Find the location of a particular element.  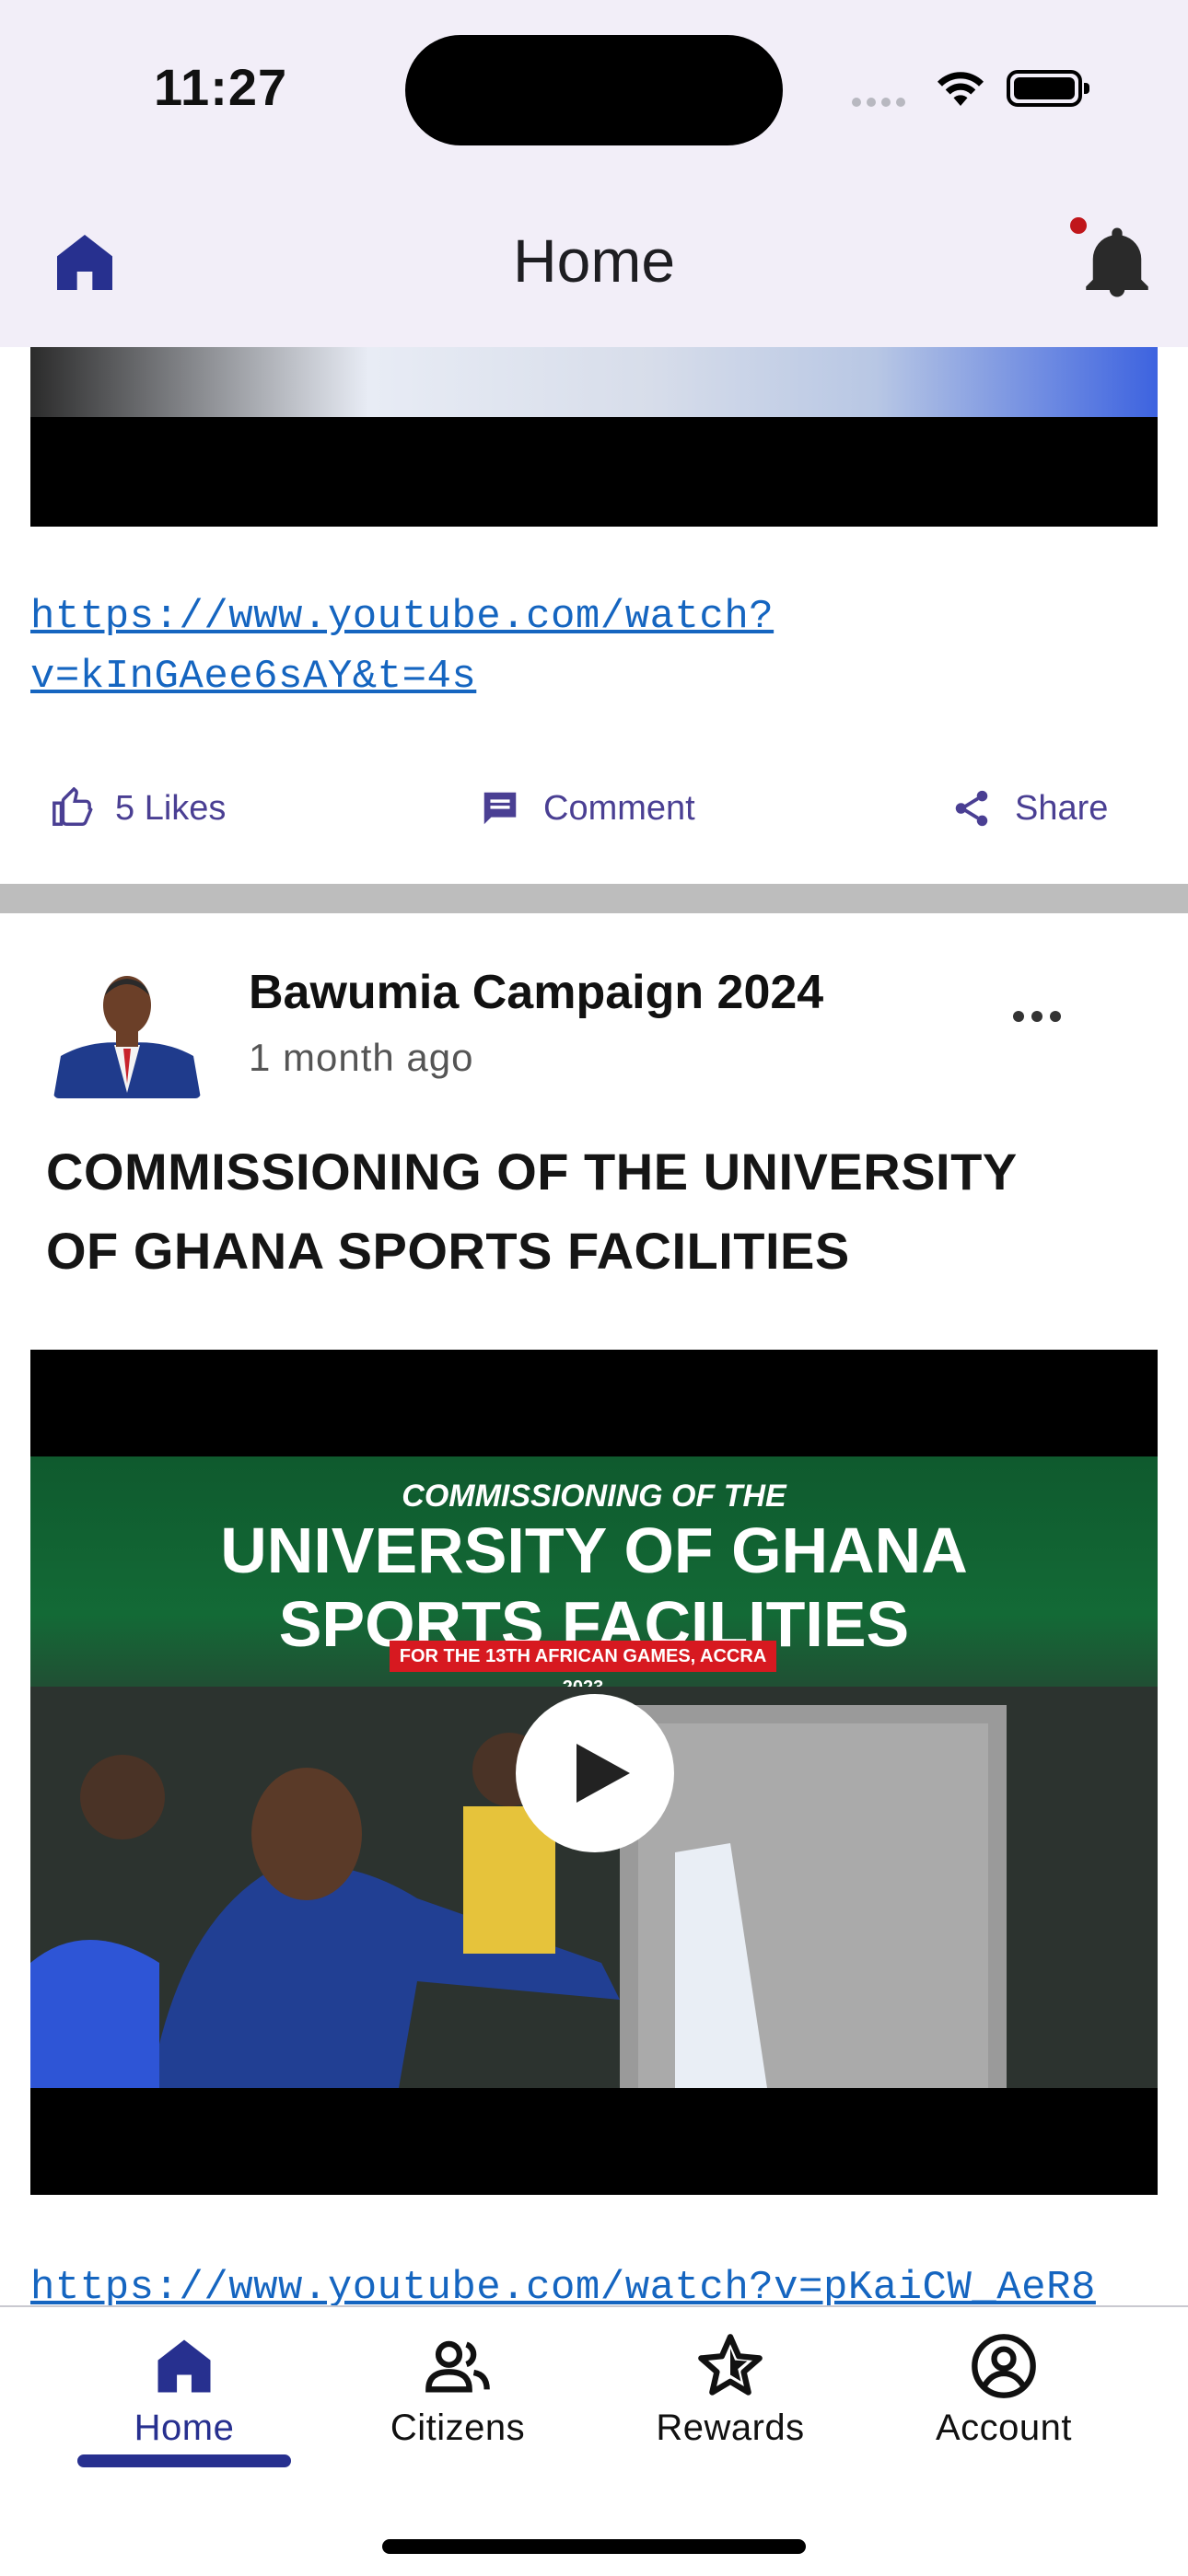

cellular-signal-icon is located at coordinates (881, 103).